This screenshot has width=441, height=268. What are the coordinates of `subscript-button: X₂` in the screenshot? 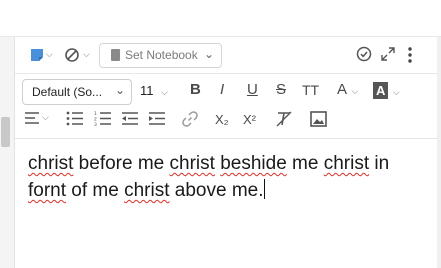 It's located at (222, 119).